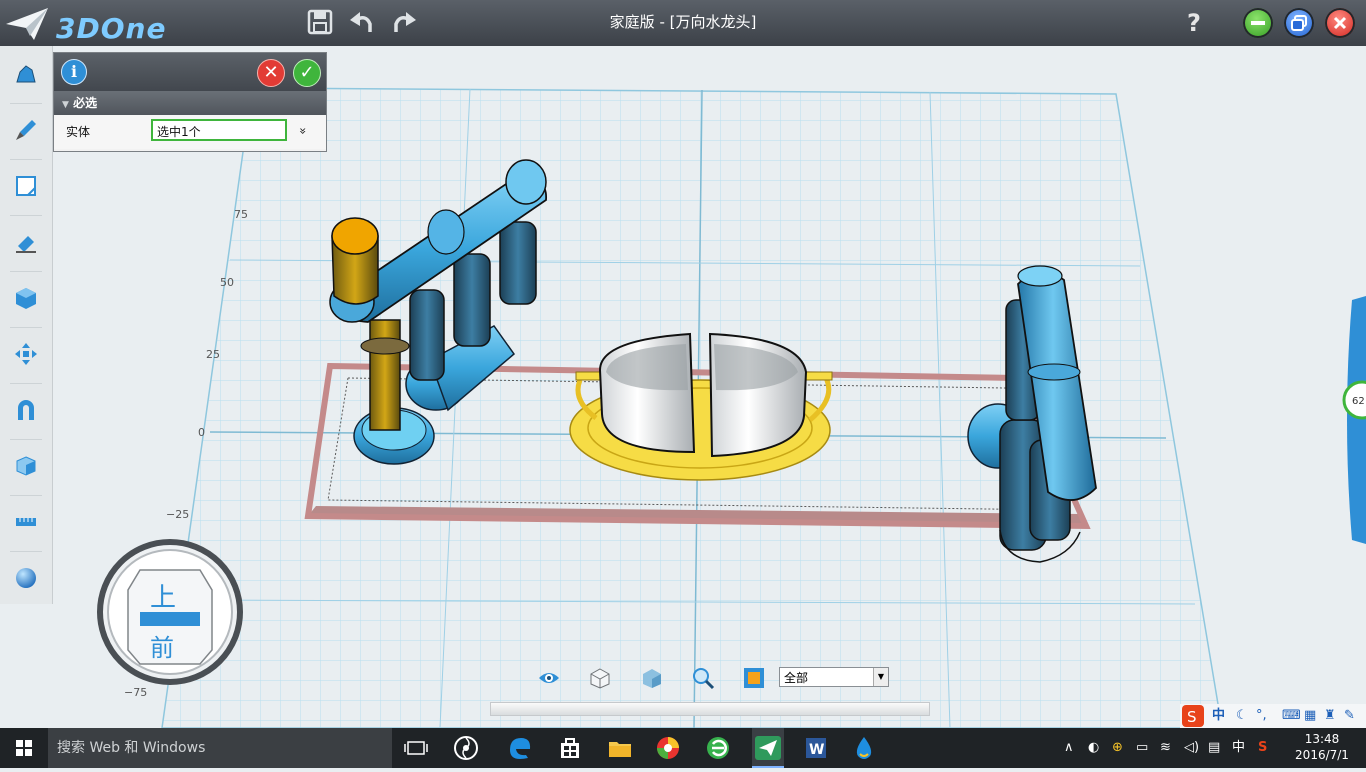 The image size is (1366, 772). I want to click on move-arrows-icon, so click(26, 354).